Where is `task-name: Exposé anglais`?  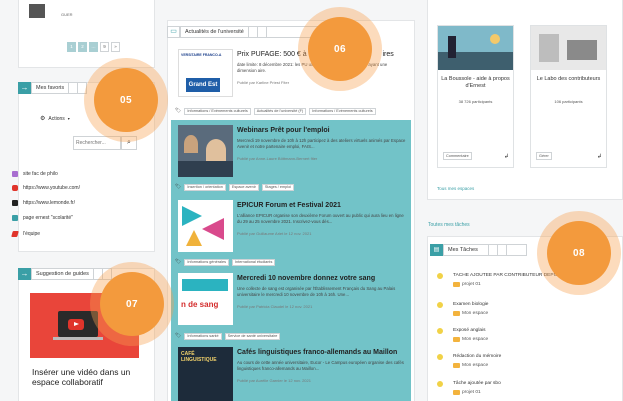
task-name: Exposé anglais is located at coordinates (469, 330).